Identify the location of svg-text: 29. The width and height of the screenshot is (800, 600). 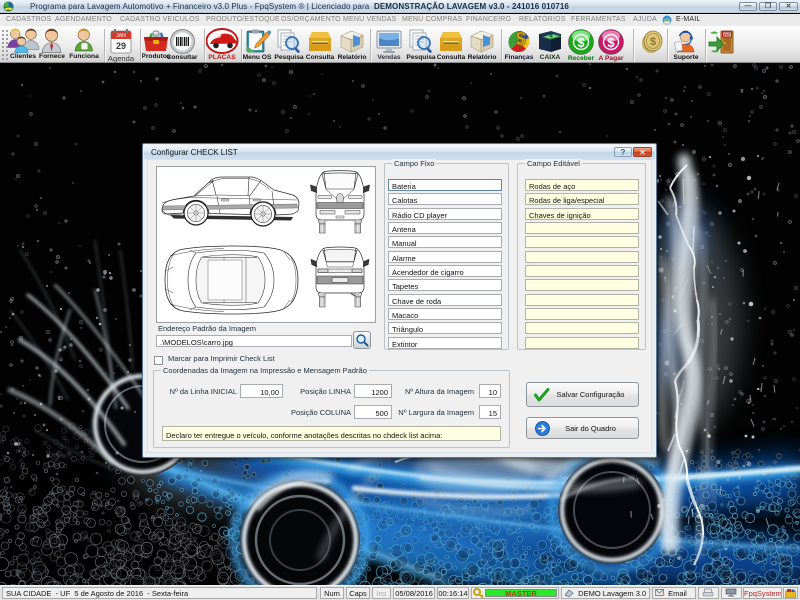
(121, 46).